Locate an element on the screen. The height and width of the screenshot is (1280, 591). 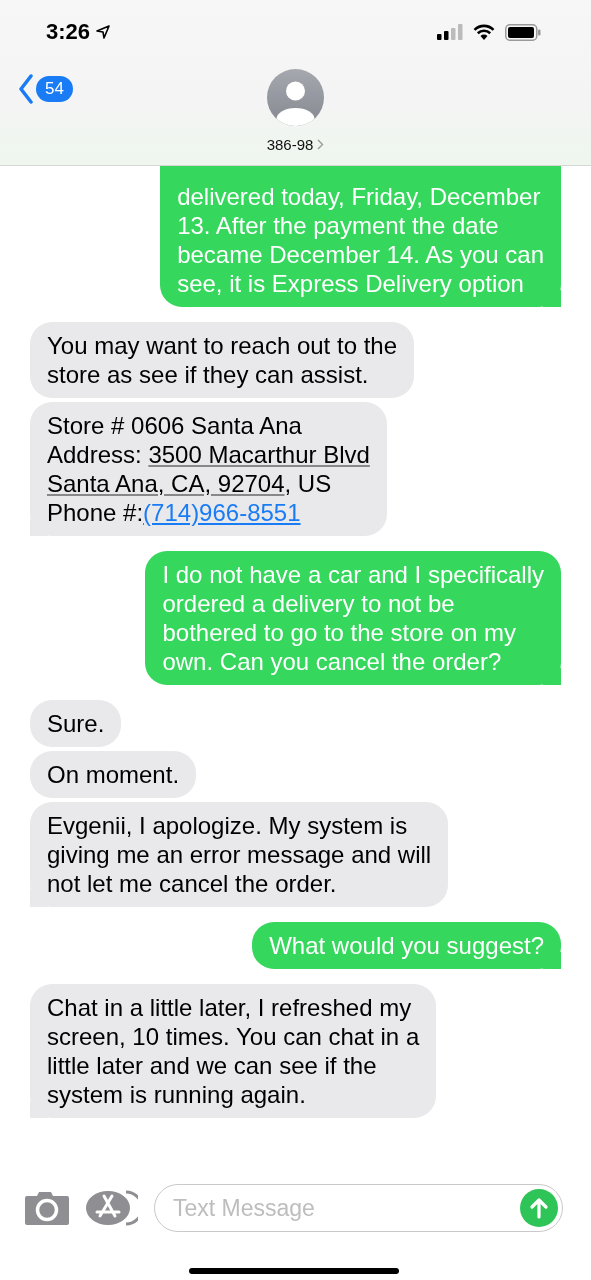
status-time: 3:26 is located at coordinates (68, 32).